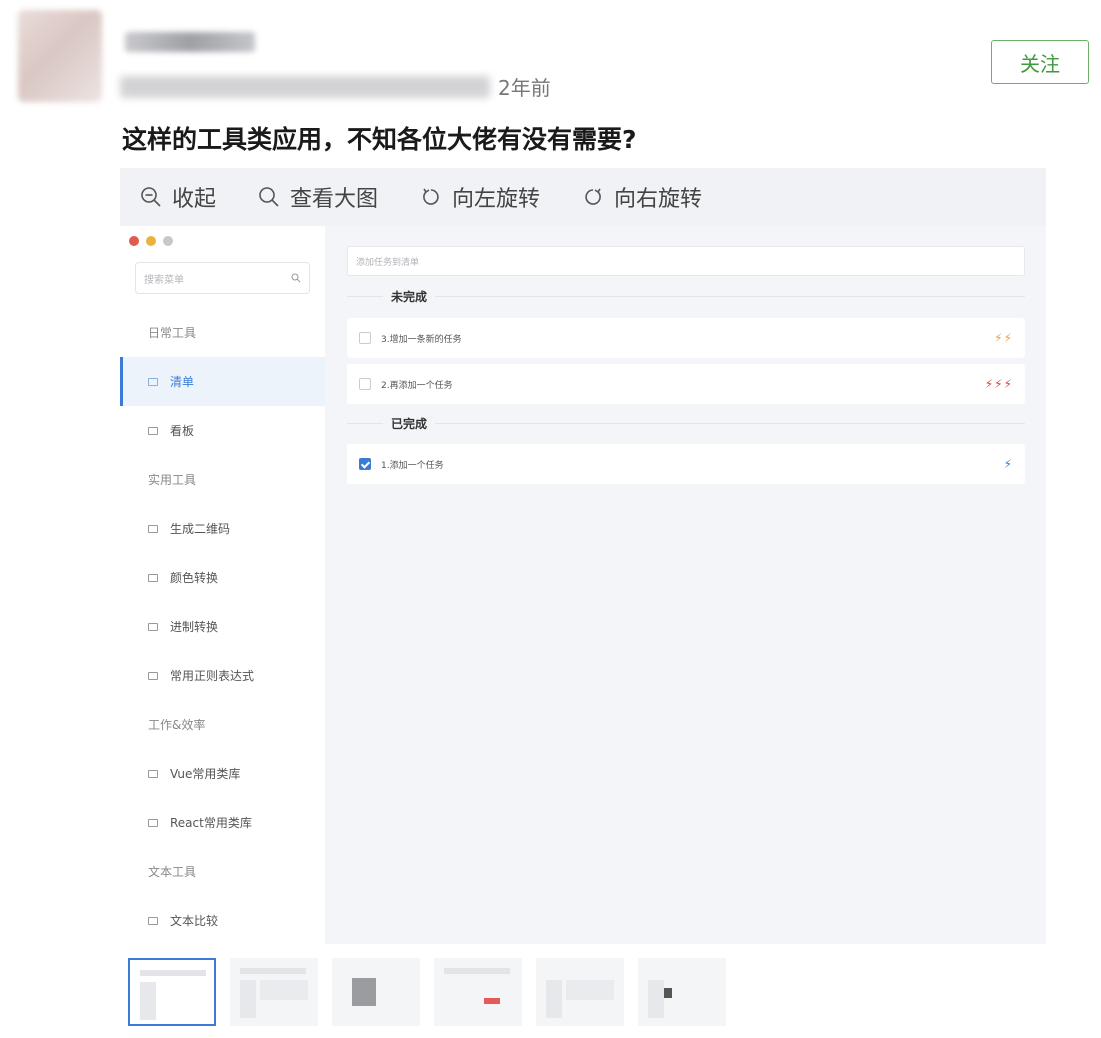 The image size is (1101, 1038). Describe the element at coordinates (194, 578) in the screenshot. I see `sidebar-item-label: 颜色转换` at that location.